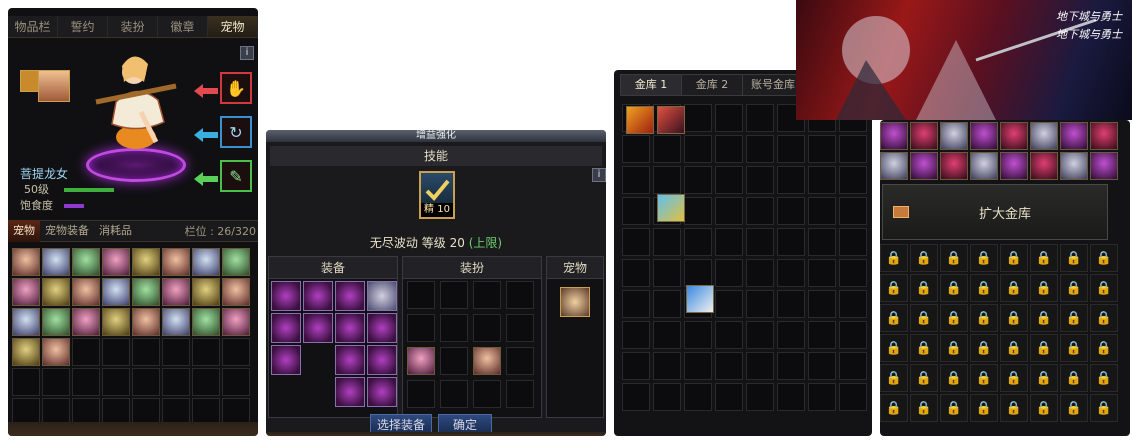 This screenshot has height=445, width=1132. I want to click on tab-bank-2: 金库 2, so click(712, 85).